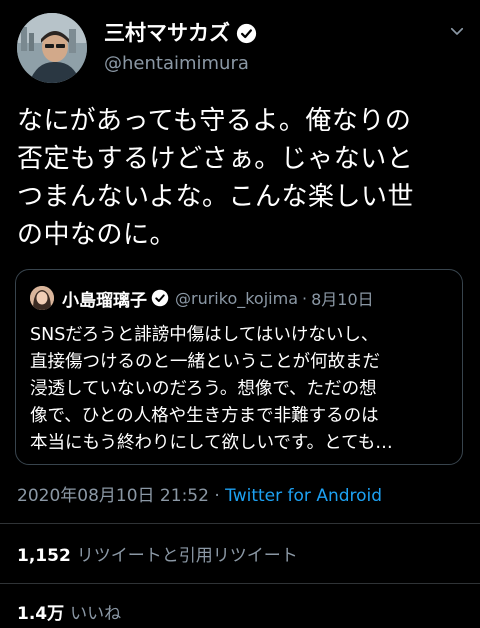 The width and height of the screenshot is (480, 628). Describe the element at coordinates (176, 64) in the screenshot. I see `author-handle: @hentaimimura` at that location.